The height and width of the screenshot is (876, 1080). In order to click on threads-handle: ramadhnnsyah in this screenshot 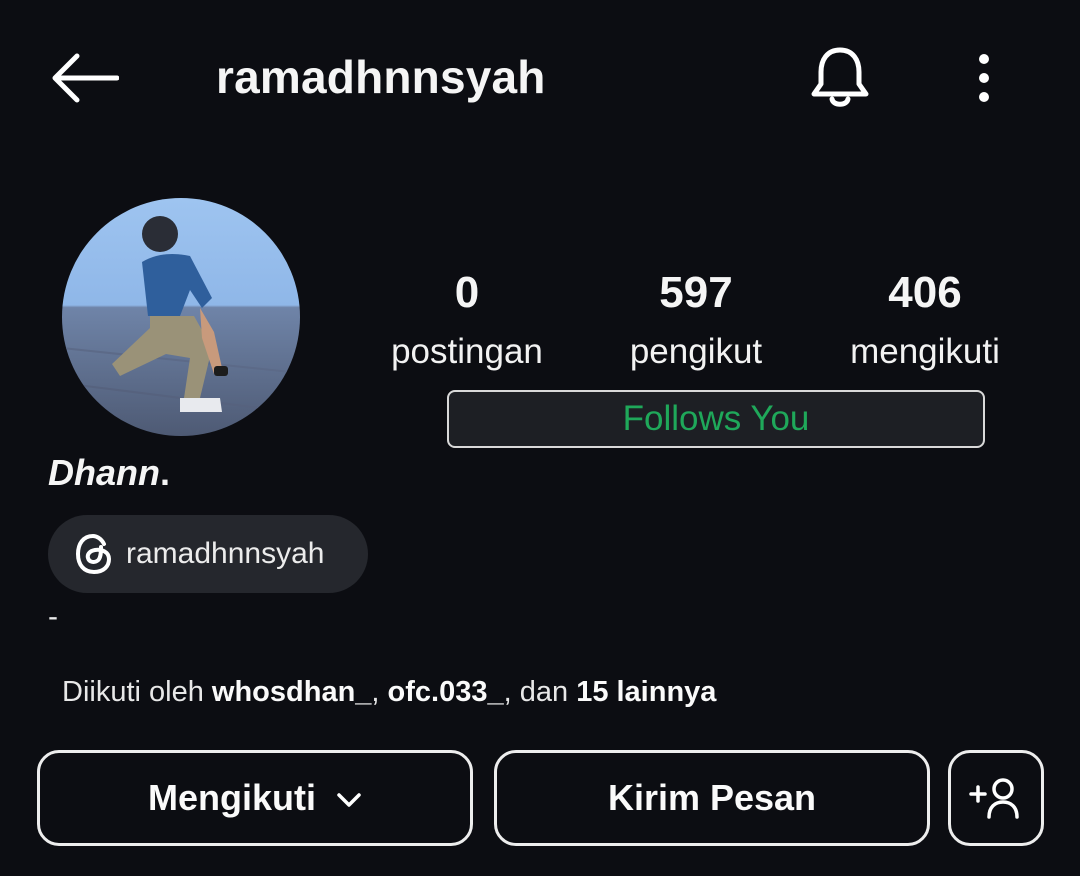, I will do `click(225, 553)`.